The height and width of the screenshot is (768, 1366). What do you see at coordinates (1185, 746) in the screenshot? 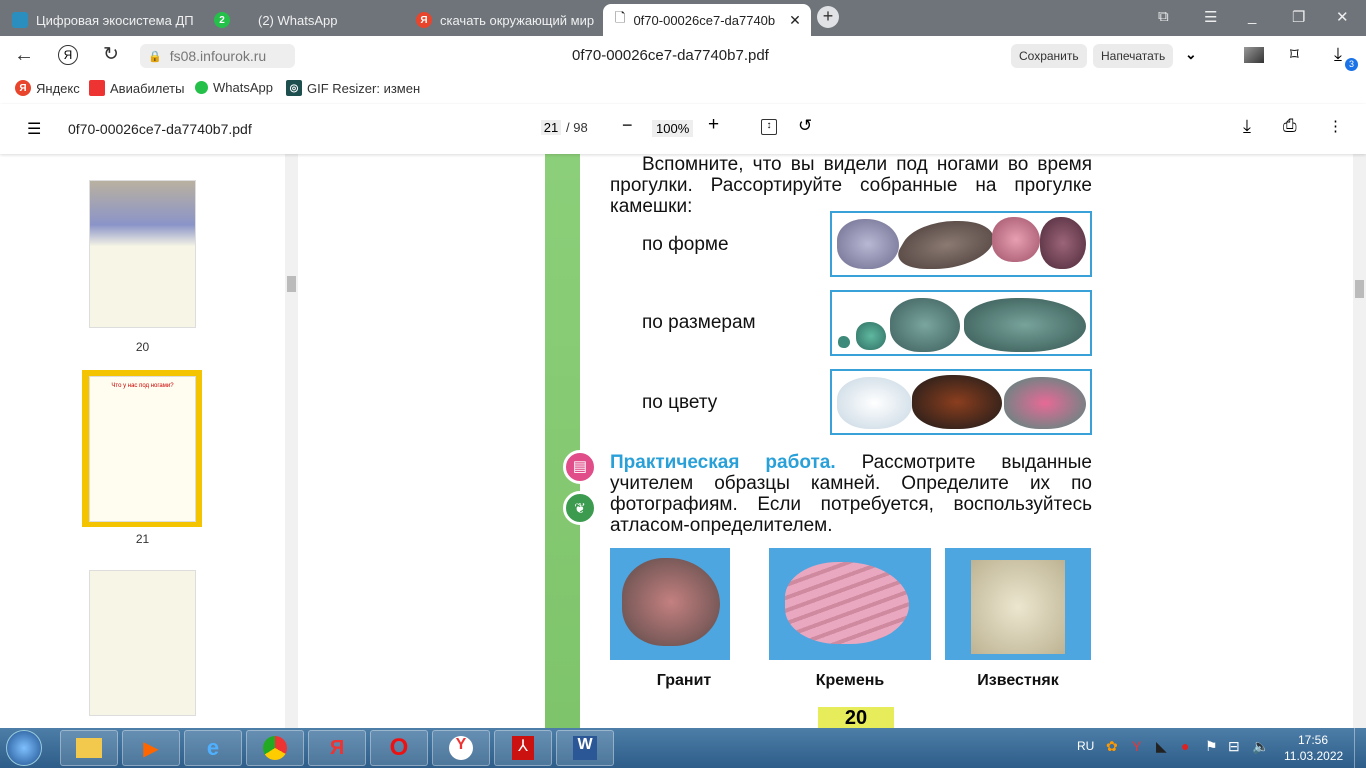
I see `tray-antivirus-icon: ●` at bounding box center [1185, 746].